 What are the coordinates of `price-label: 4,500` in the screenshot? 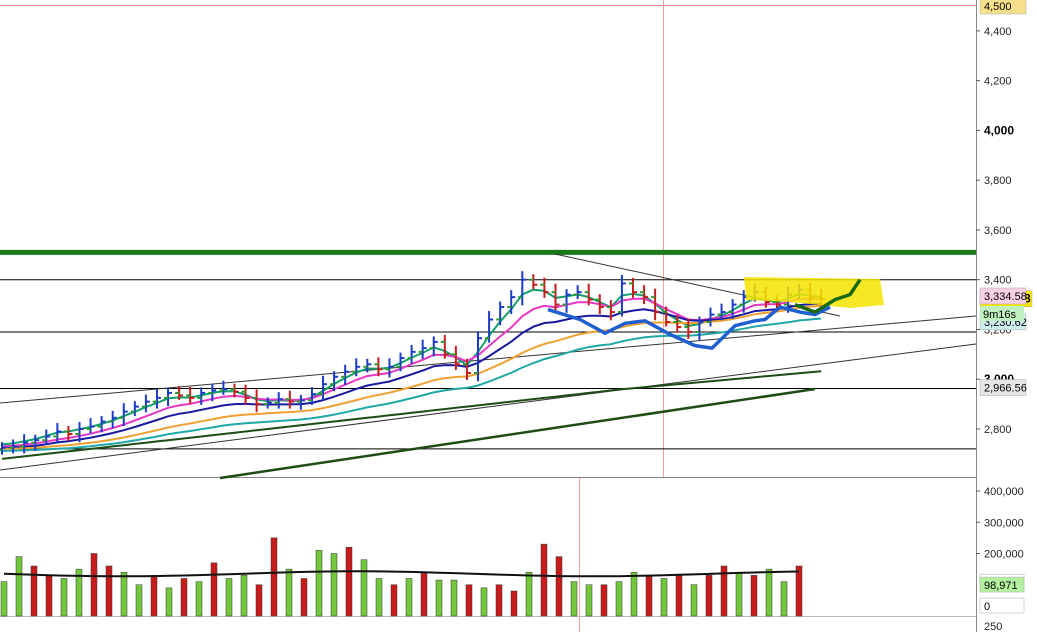 It's located at (998, 7).